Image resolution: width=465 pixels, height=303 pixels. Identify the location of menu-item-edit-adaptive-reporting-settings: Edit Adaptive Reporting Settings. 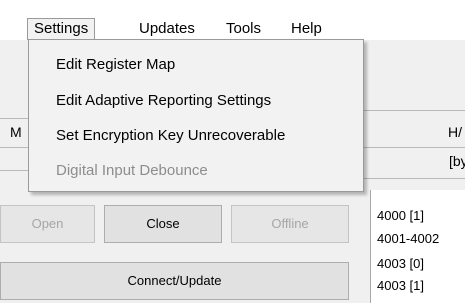
(163, 100).